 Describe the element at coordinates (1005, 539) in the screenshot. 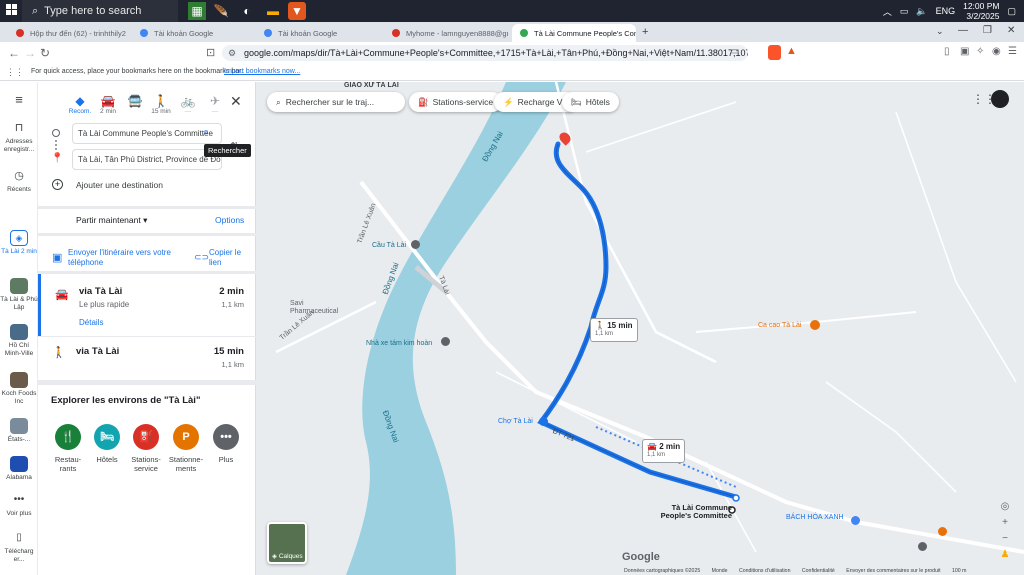

I see `zoom-out-button: −` at that location.